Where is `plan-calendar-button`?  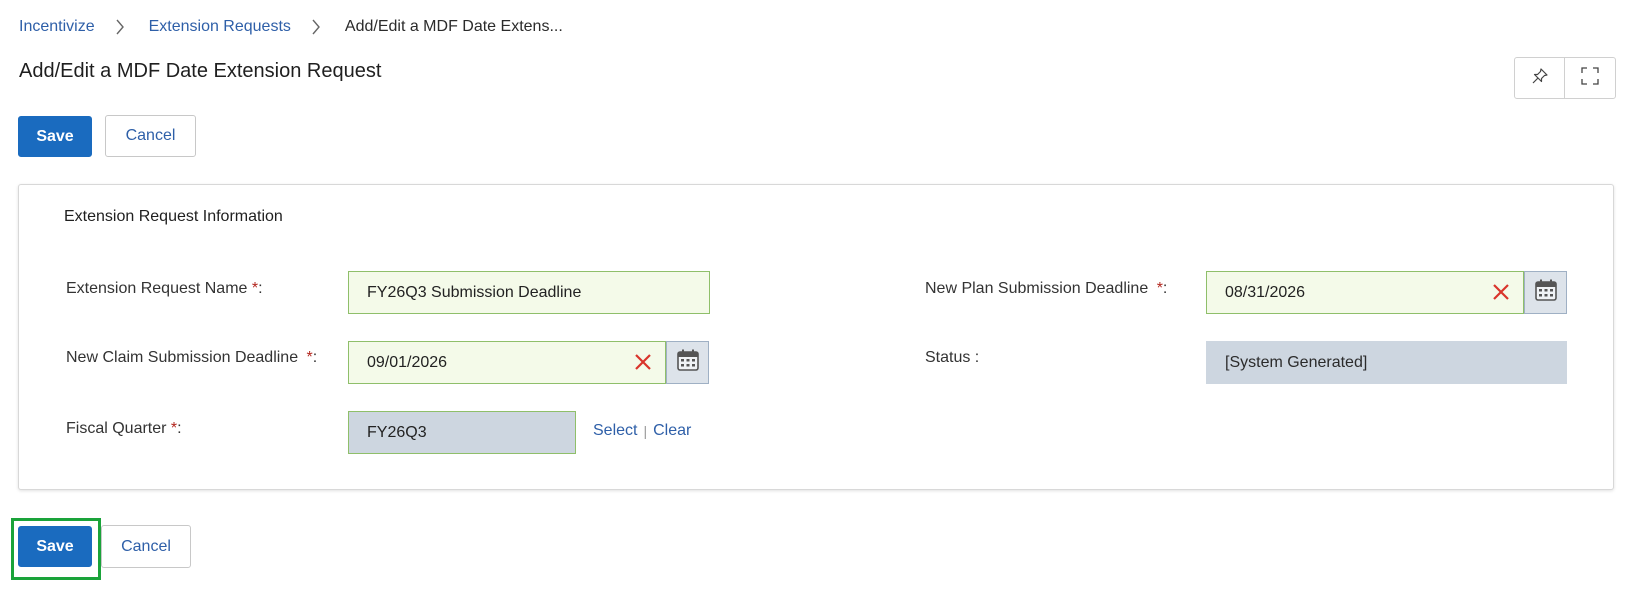 plan-calendar-button is located at coordinates (1545, 292).